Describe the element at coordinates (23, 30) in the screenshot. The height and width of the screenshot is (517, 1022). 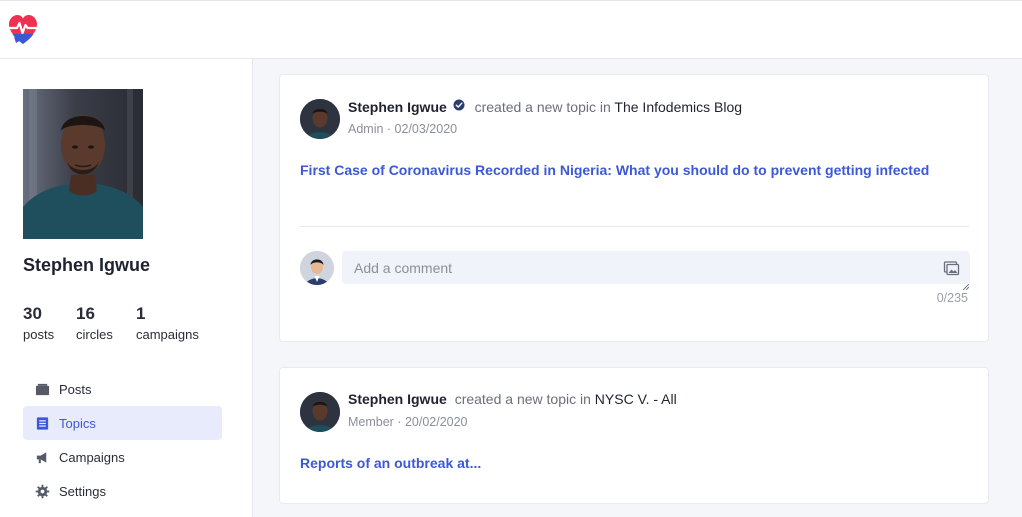
I see `app-logo-icon` at that location.